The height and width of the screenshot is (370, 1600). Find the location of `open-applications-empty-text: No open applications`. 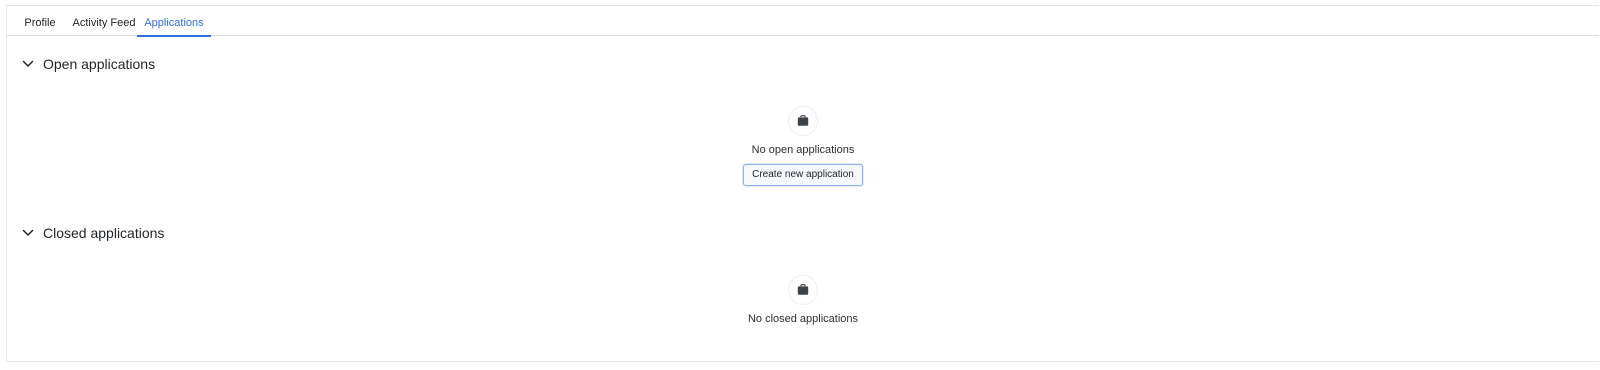

open-applications-empty-text: No open applications is located at coordinates (803, 150).